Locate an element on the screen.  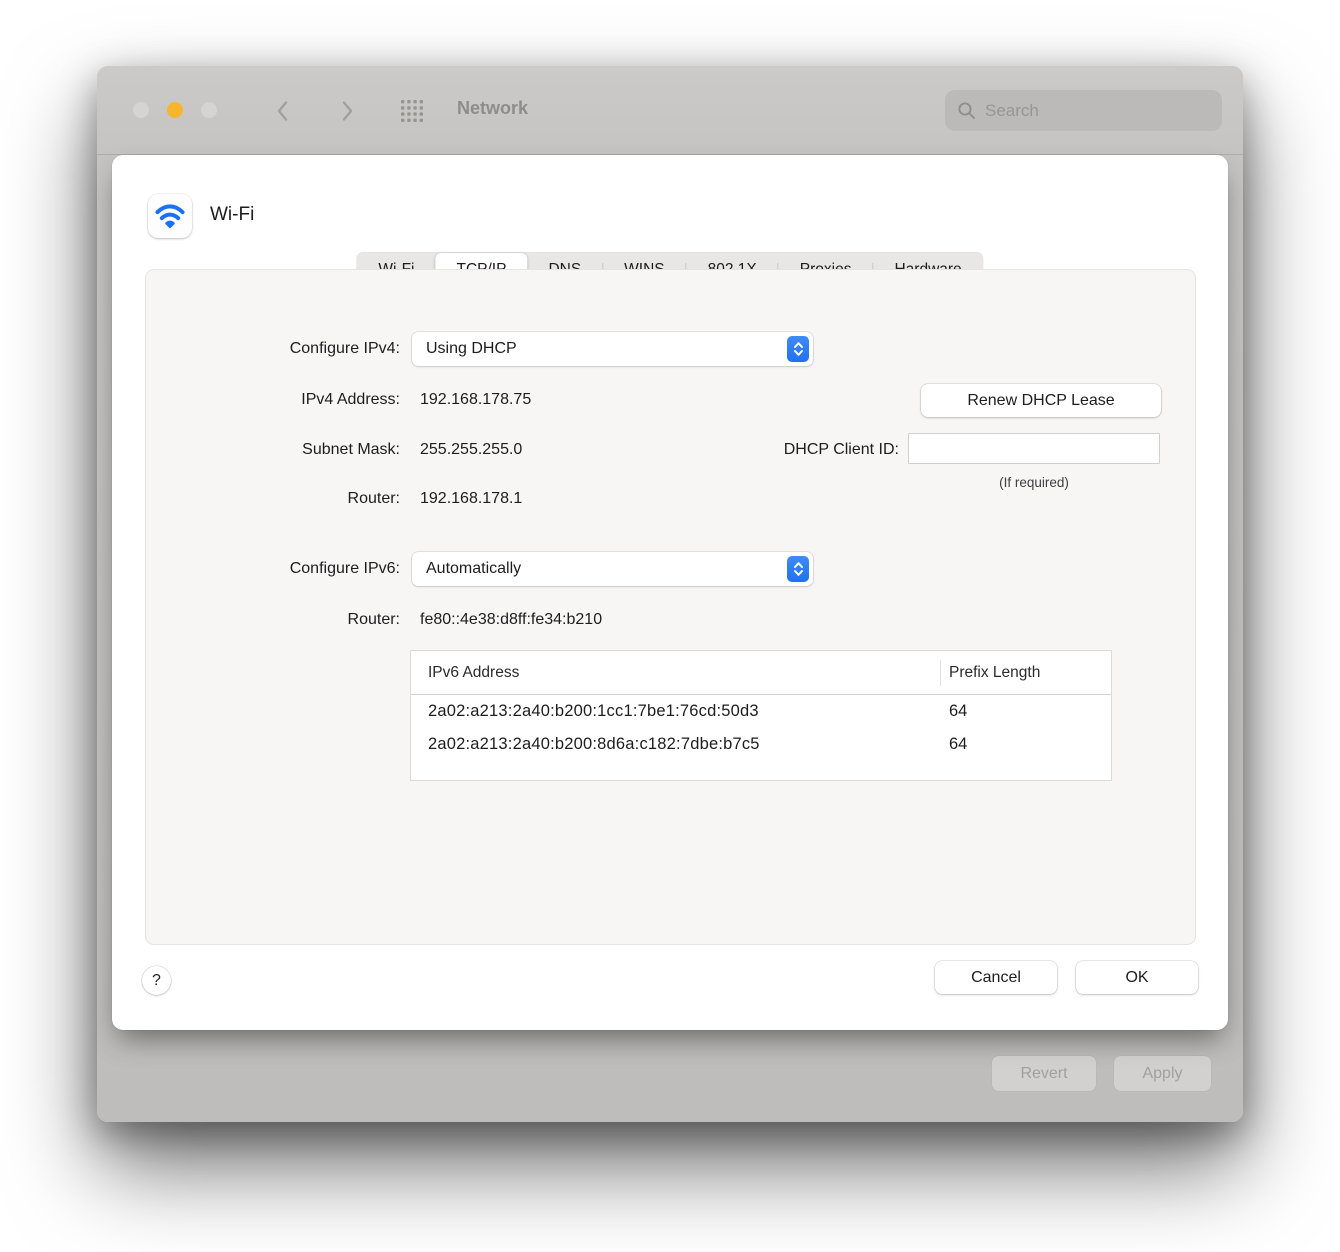
ipv6-address-column-header: IPv6 Address is located at coordinates (474, 672).